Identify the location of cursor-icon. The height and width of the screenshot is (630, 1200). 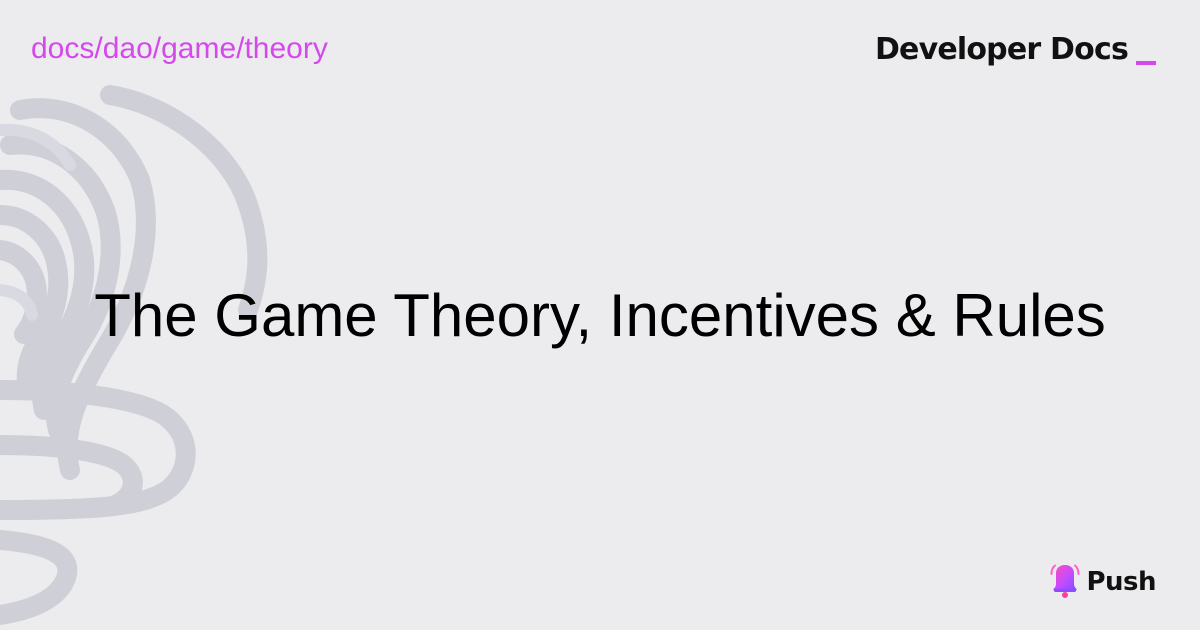
(1146, 63).